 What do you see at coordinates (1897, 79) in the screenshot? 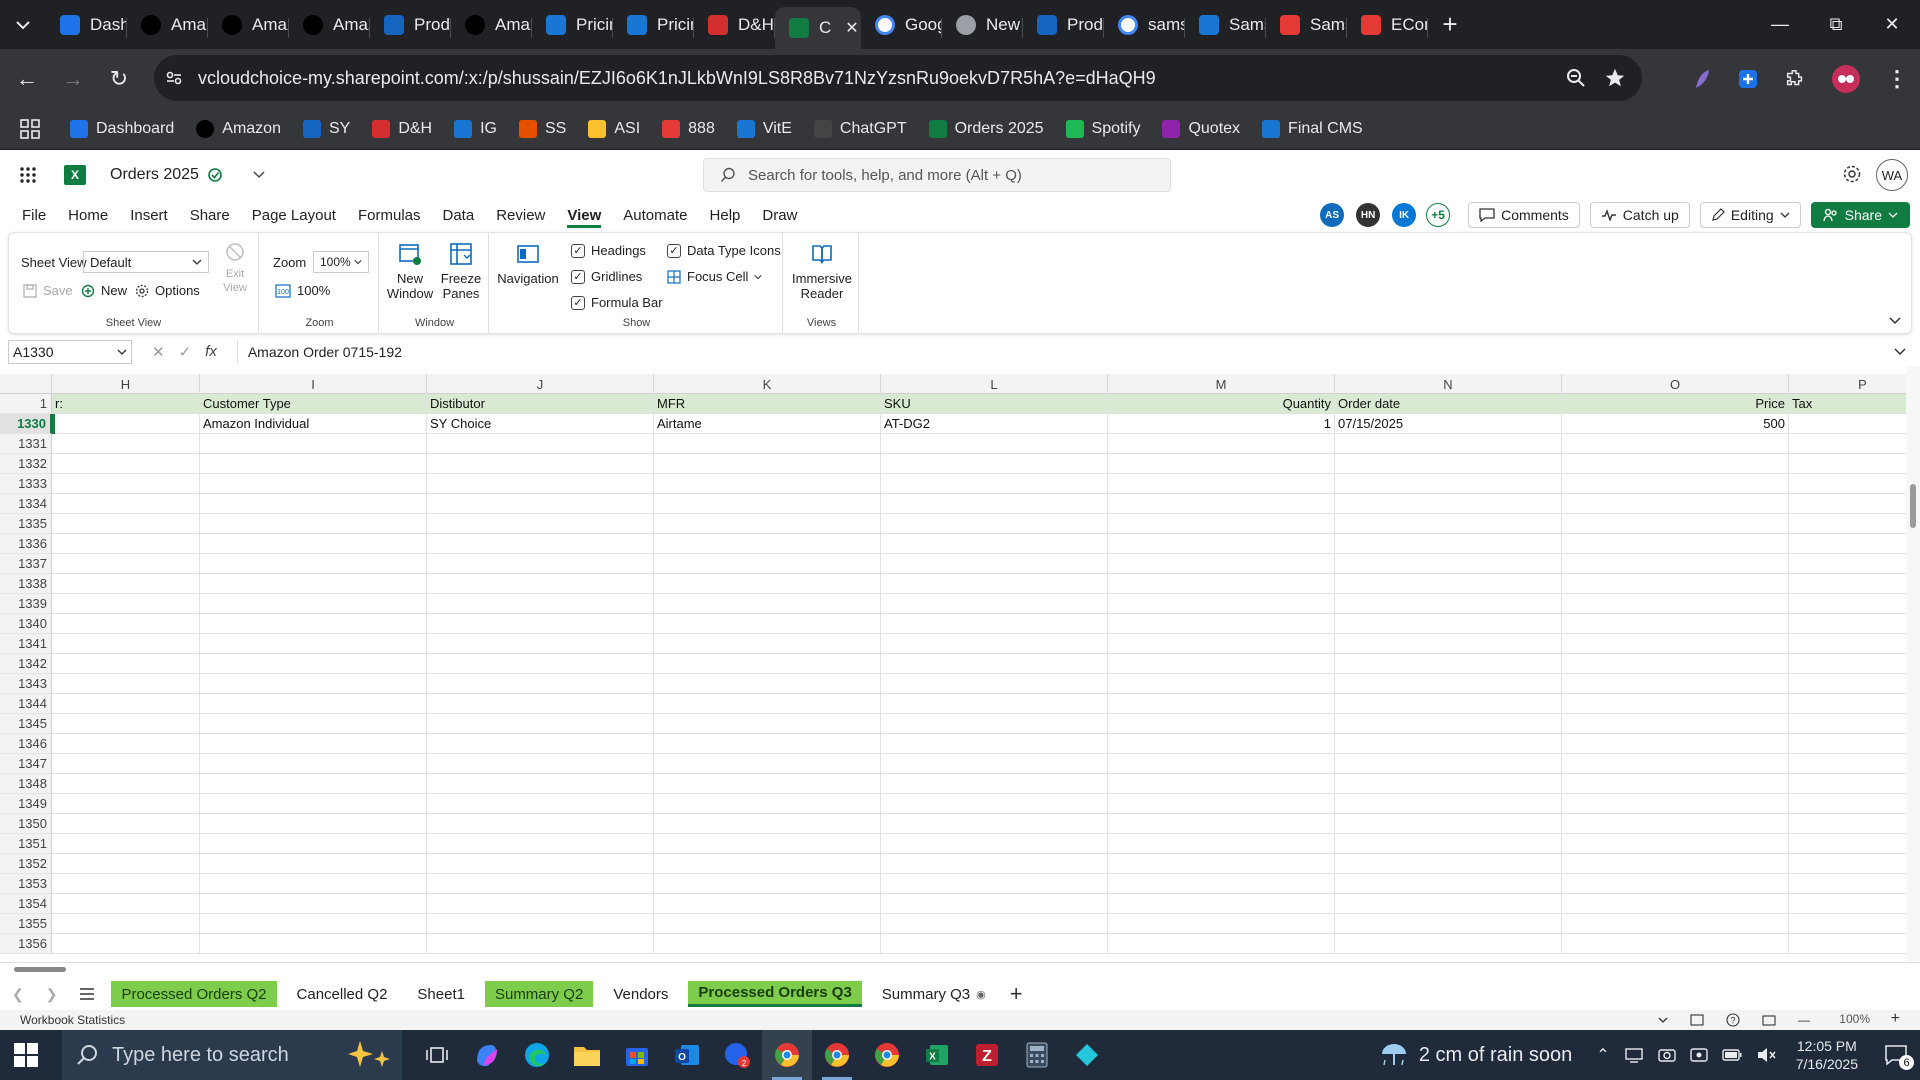
I see `browser-menu-button: ⋮` at bounding box center [1897, 79].